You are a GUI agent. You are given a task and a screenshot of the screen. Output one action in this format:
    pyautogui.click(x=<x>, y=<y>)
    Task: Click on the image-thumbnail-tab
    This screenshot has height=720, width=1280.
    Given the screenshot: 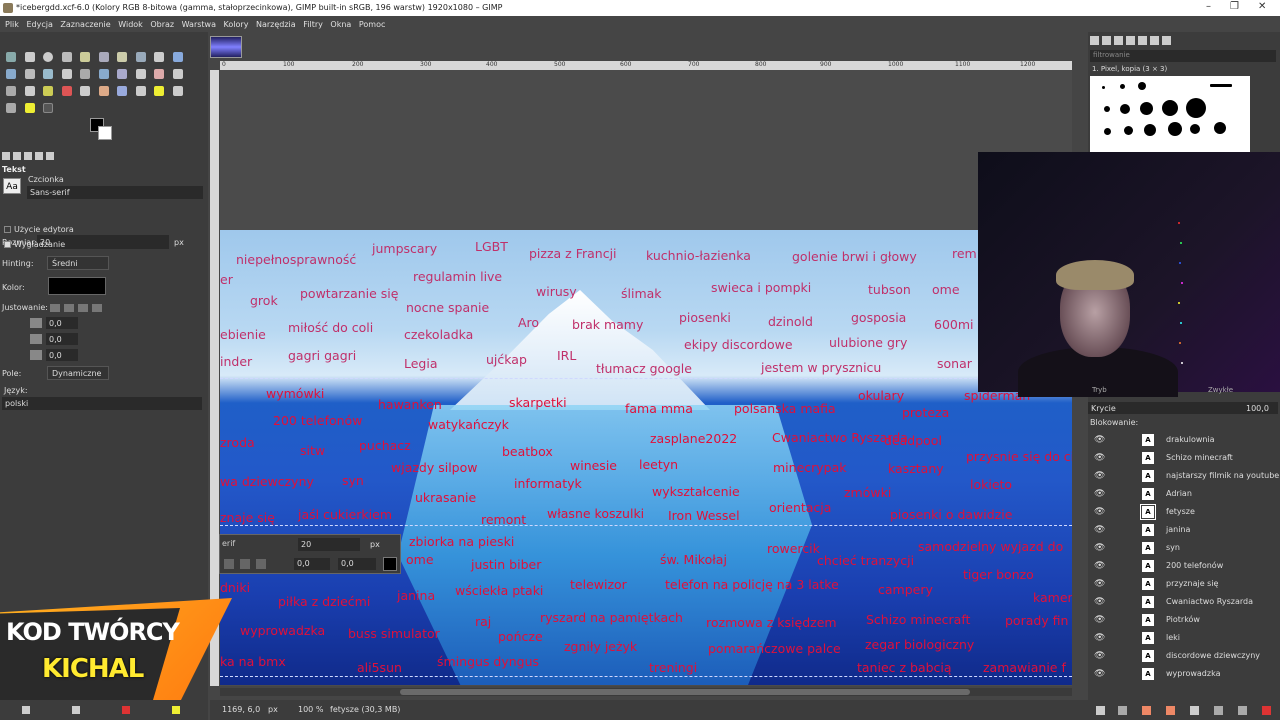 What is the action you would take?
    pyautogui.click(x=226, y=47)
    